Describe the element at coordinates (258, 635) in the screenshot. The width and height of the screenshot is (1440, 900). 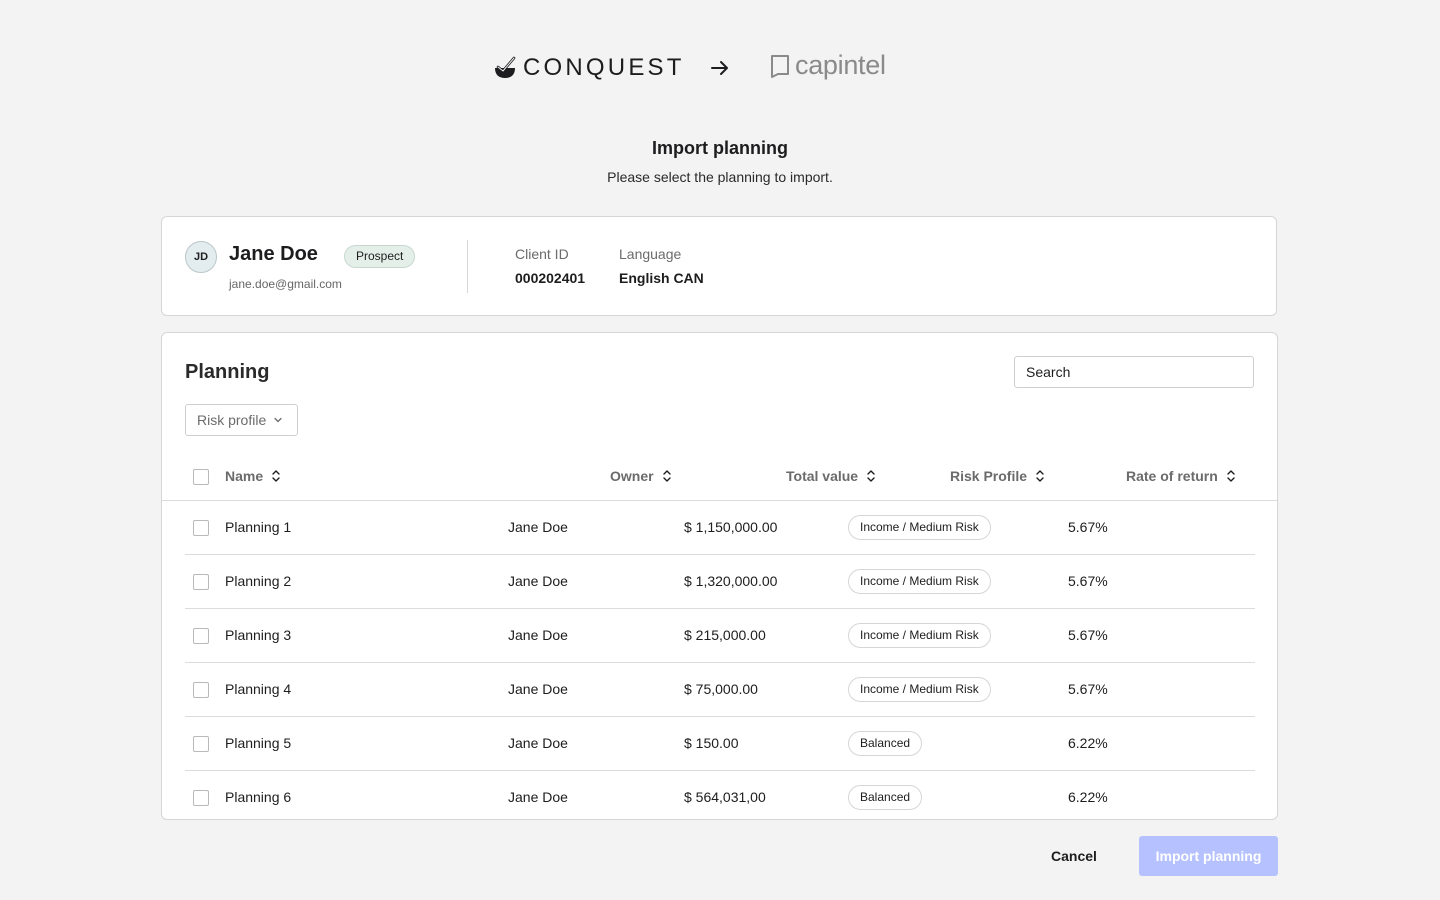
I see `row-name: Planning 3` at that location.